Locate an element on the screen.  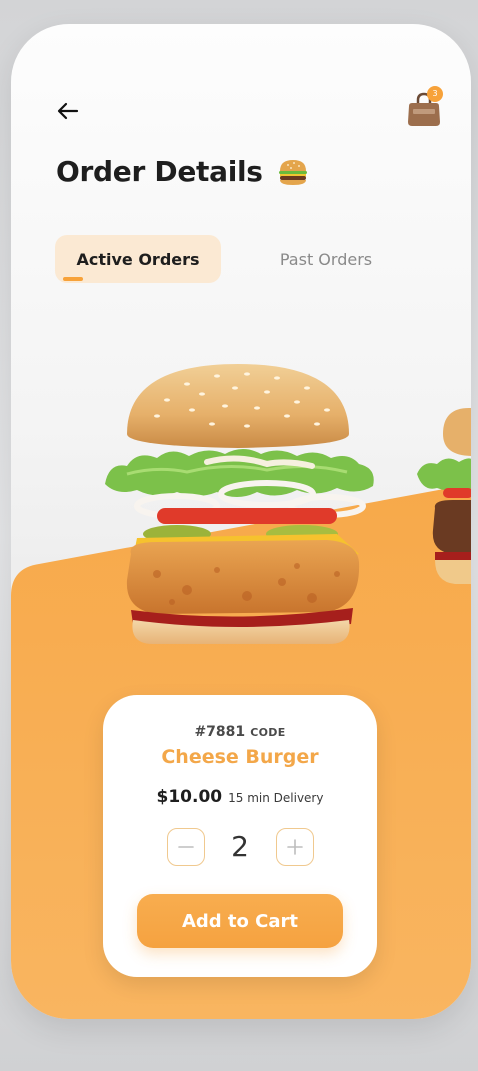
plus-icon is located at coordinates (295, 847).